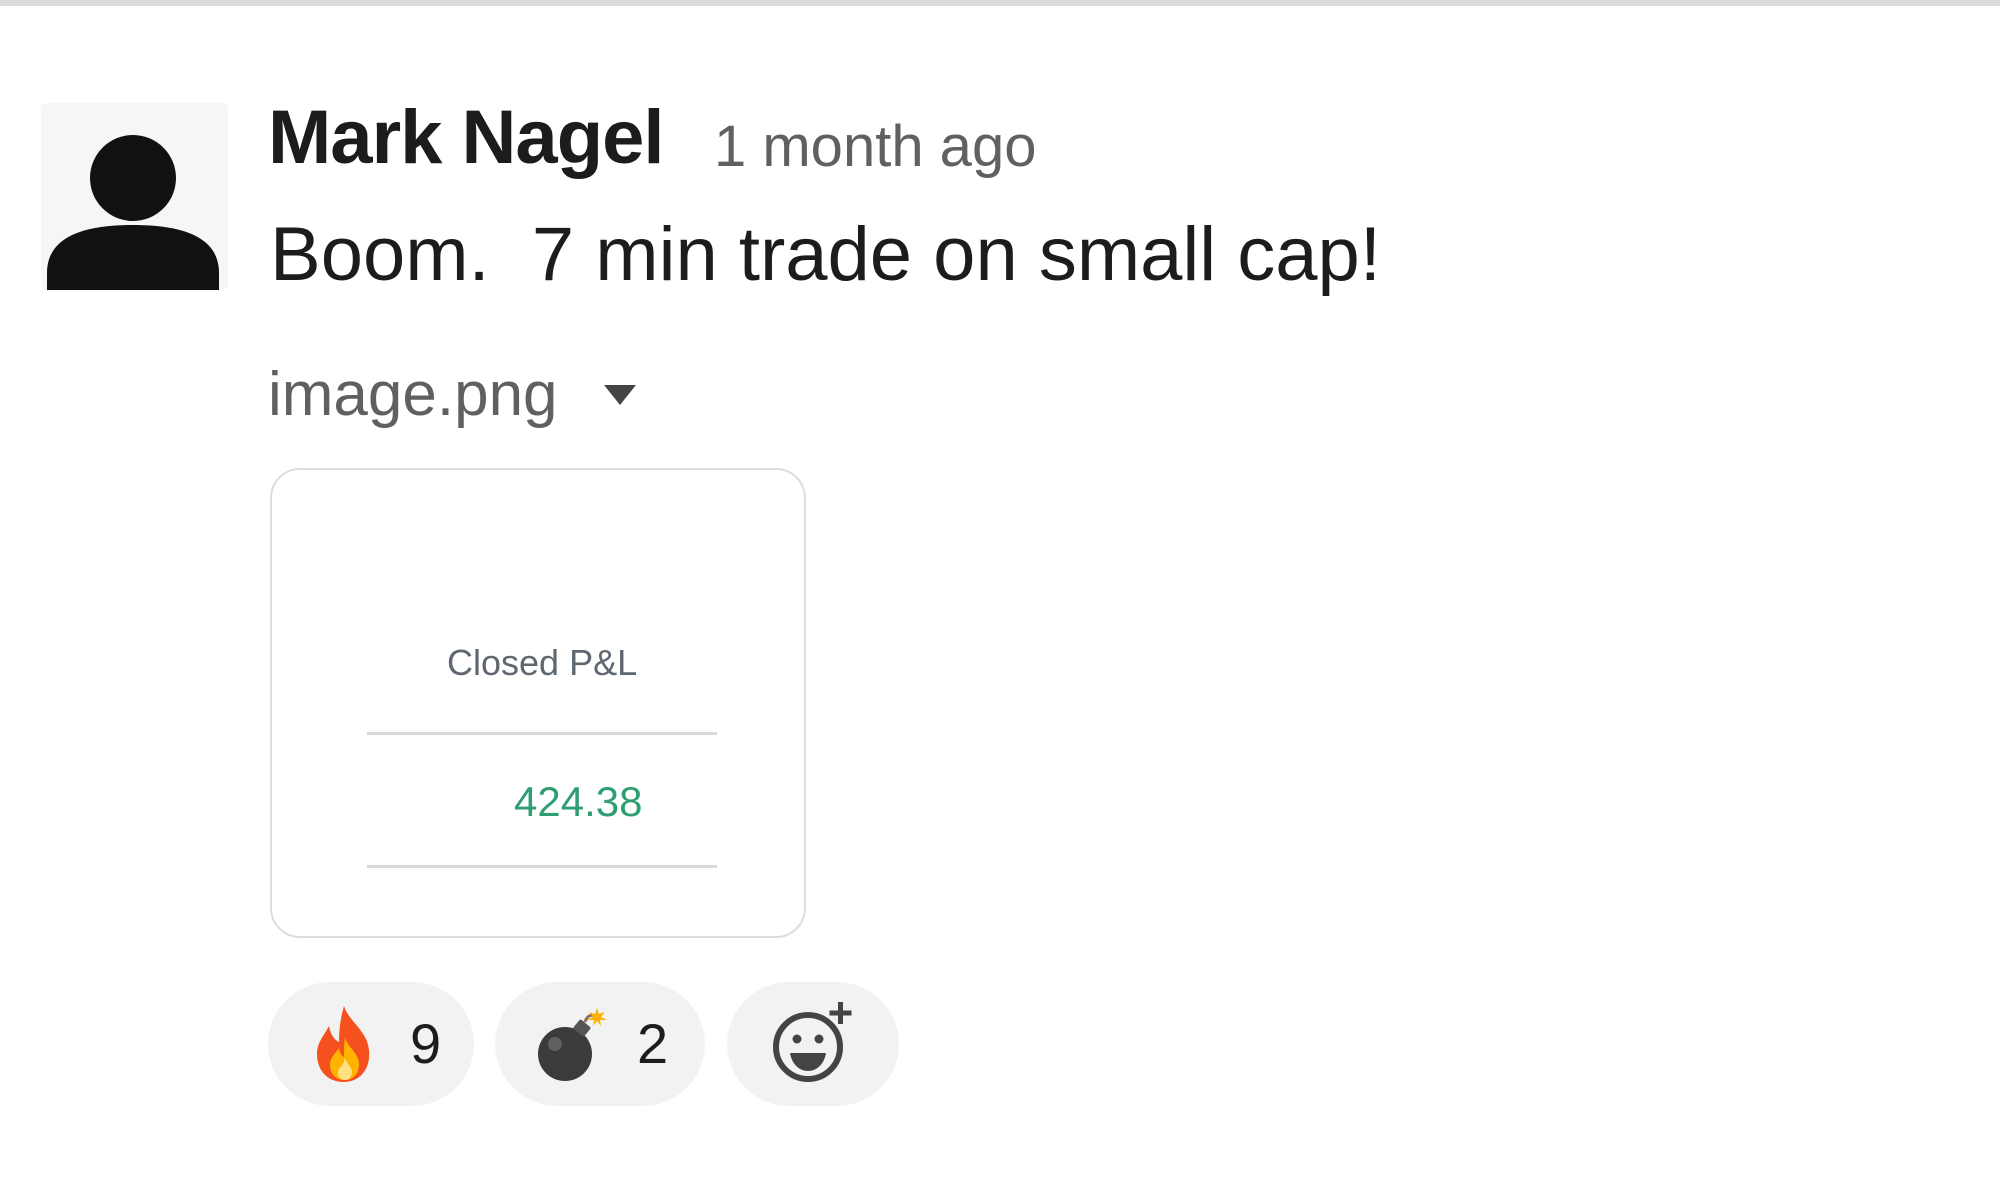 Image resolution: width=2000 pixels, height=1179 pixels. Describe the element at coordinates (466, 138) in the screenshot. I see `author-name: Mark Nagel` at that location.